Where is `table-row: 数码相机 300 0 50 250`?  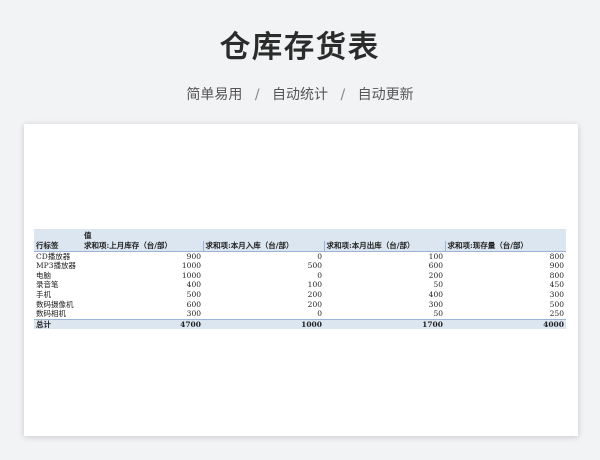
table-row: 数码相机 300 0 50 250 is located at coordinates (300, 314).